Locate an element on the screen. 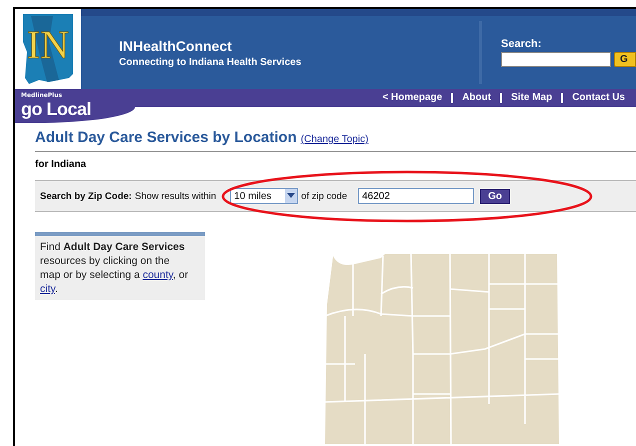 The image size is (636, 446). nav-link: Contact Us is located at coordinates (597, 98).